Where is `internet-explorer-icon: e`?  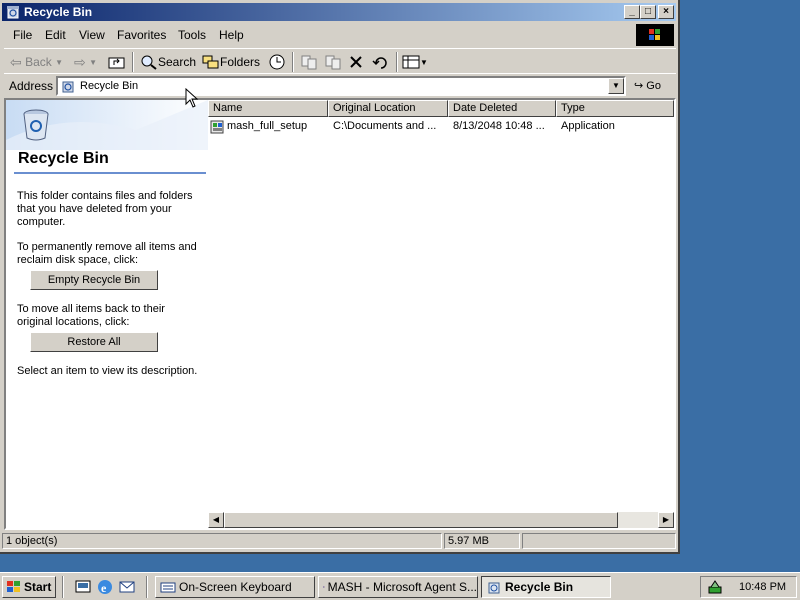
internet-explorer-icon: e is located at coordinates (105, 587).